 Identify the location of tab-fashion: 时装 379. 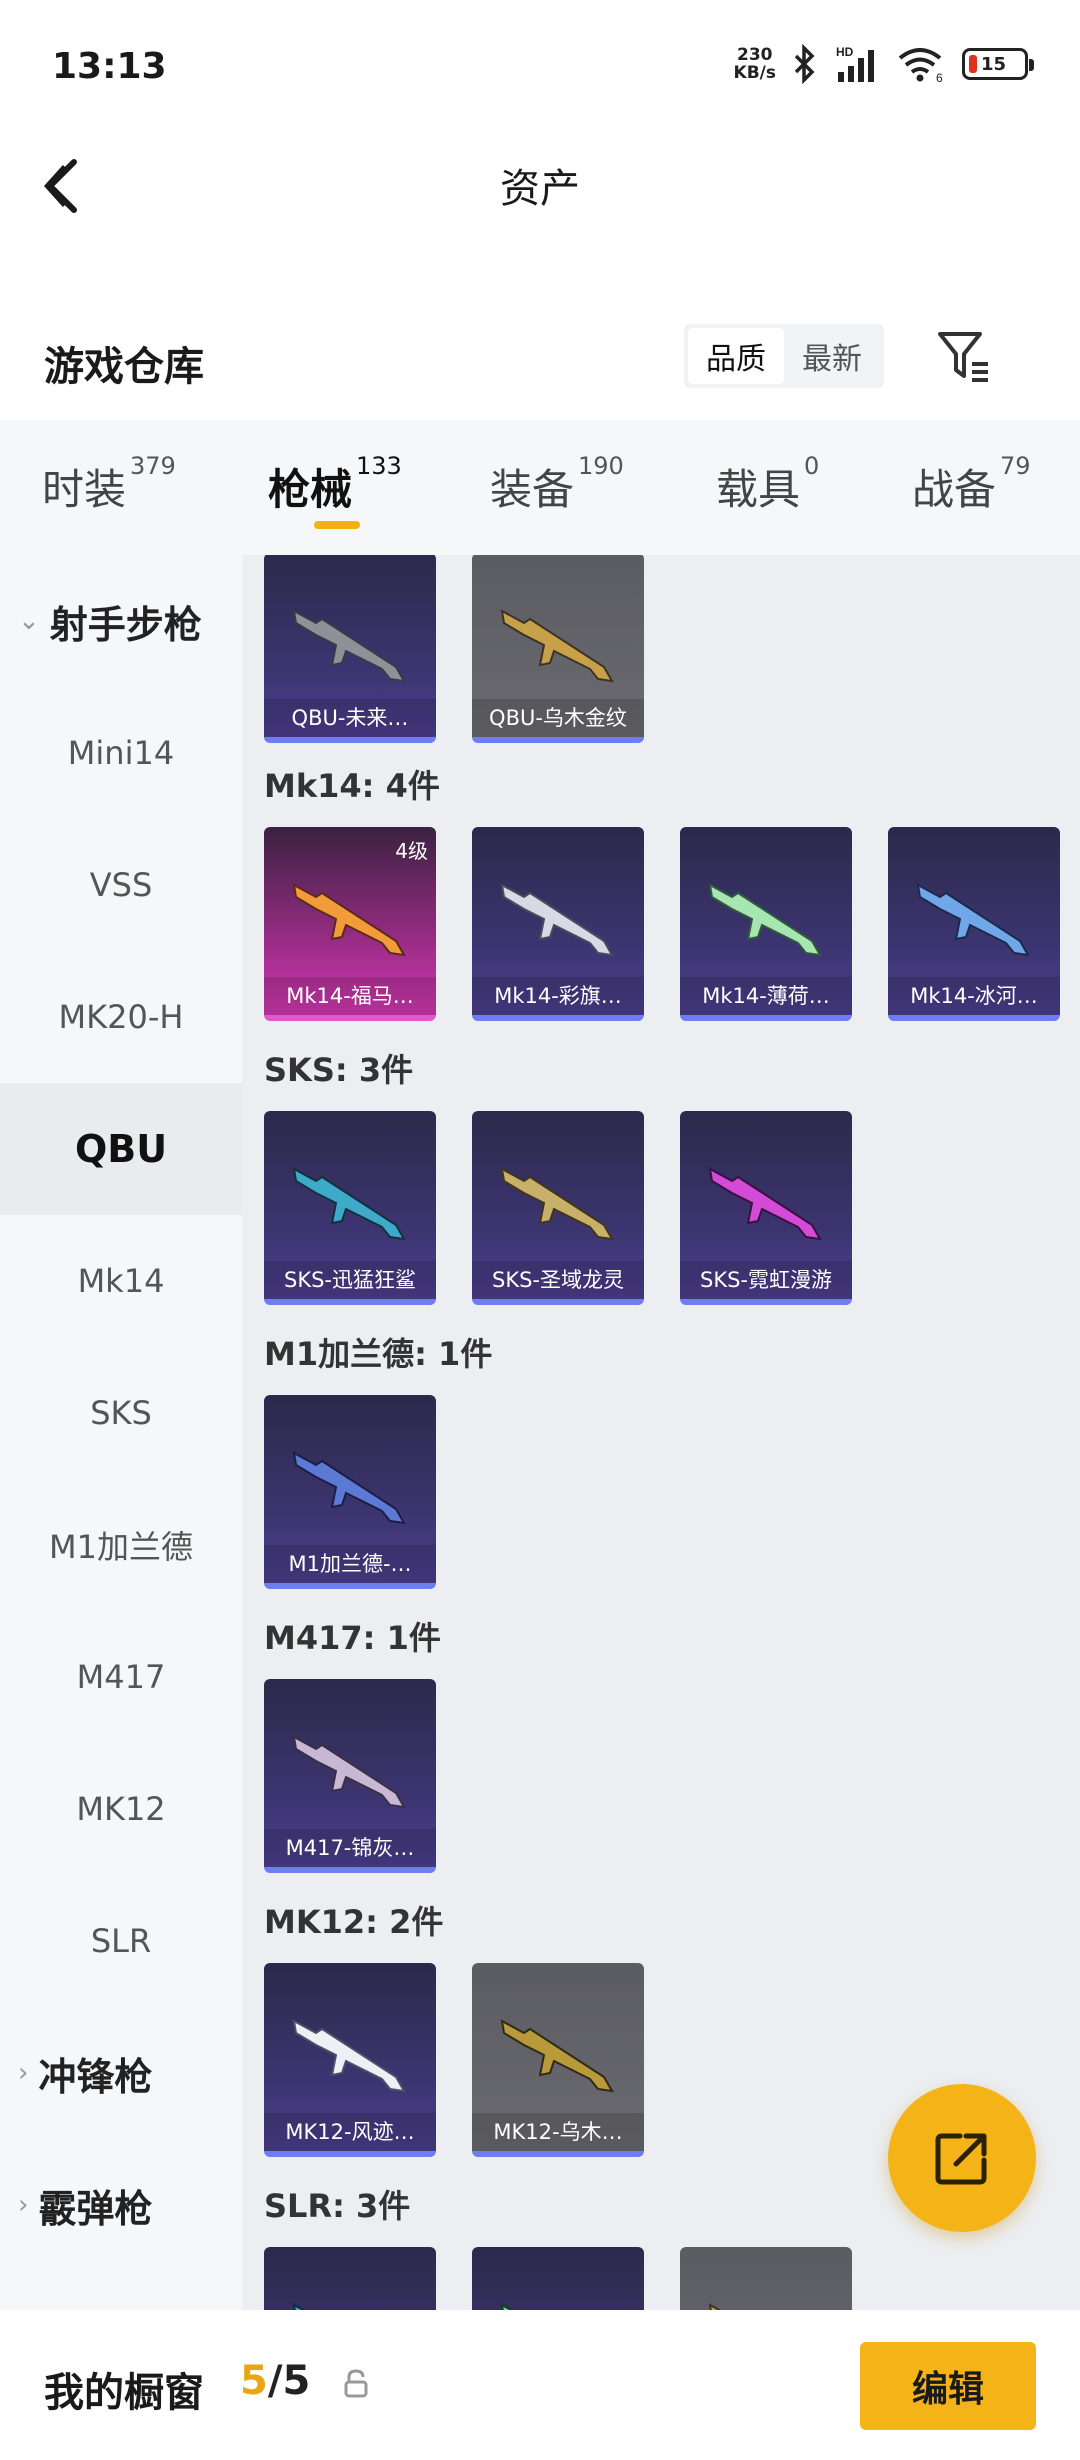
(109, 484).